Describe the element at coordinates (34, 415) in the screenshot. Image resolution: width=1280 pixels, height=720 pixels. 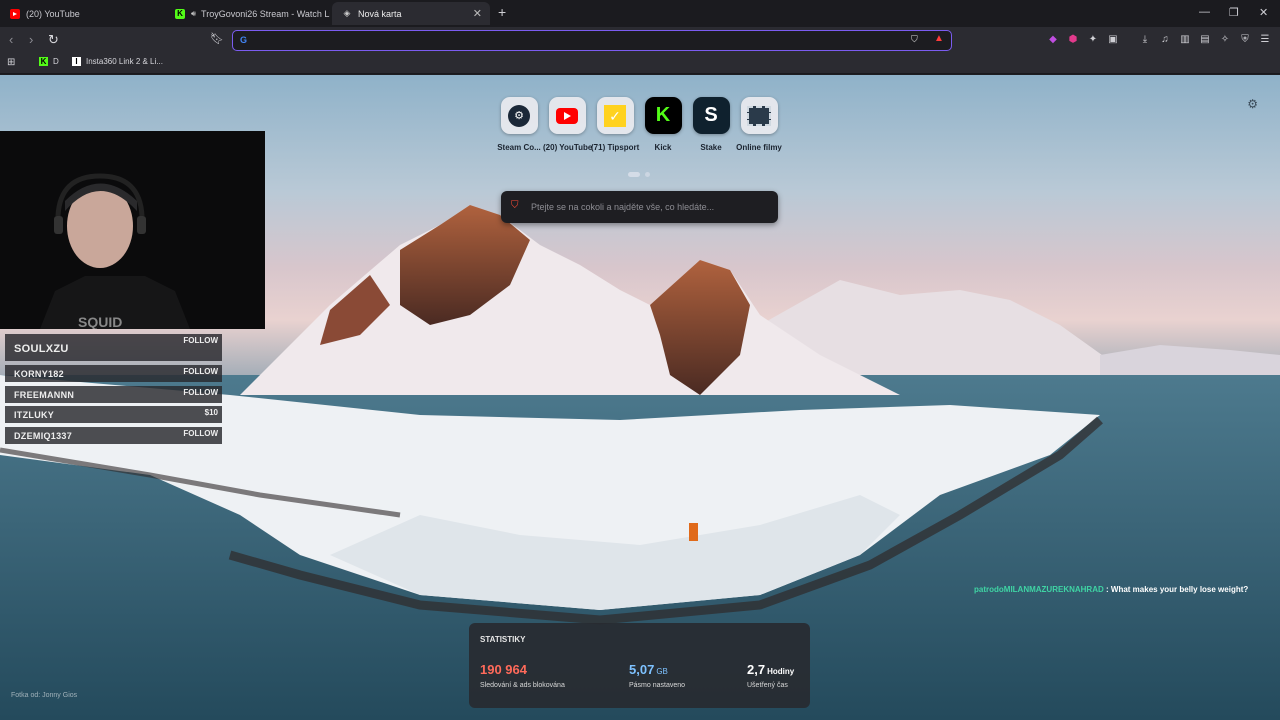
I see `alert-name: ITZLUKY` at that location.